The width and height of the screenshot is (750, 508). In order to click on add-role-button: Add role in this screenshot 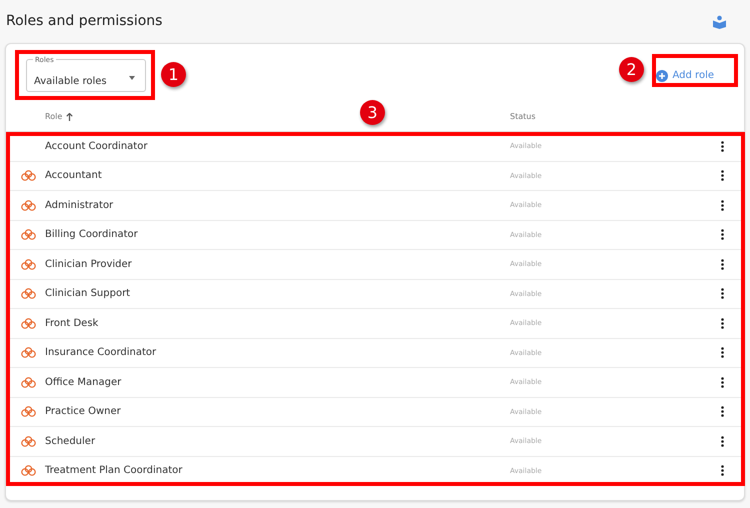, I will do `click(685, 75)`.